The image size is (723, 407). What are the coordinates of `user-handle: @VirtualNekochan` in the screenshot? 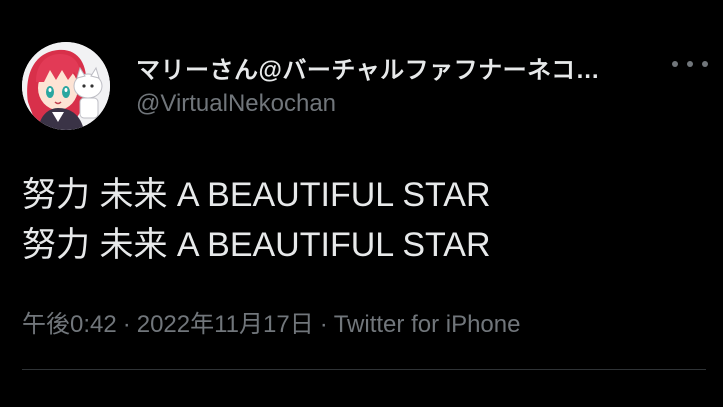 It's located at (236, 104).